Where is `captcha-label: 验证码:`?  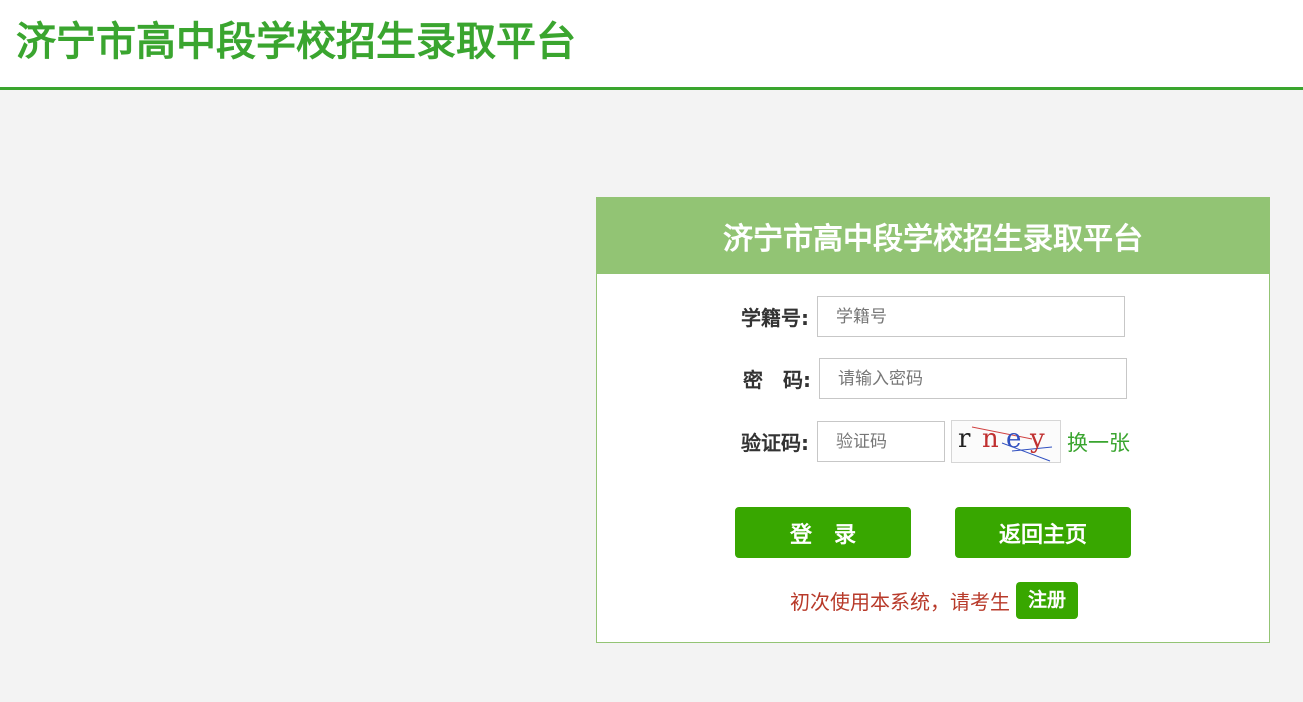
captcha-label: 验证码: is located at coordinates (775, 443).